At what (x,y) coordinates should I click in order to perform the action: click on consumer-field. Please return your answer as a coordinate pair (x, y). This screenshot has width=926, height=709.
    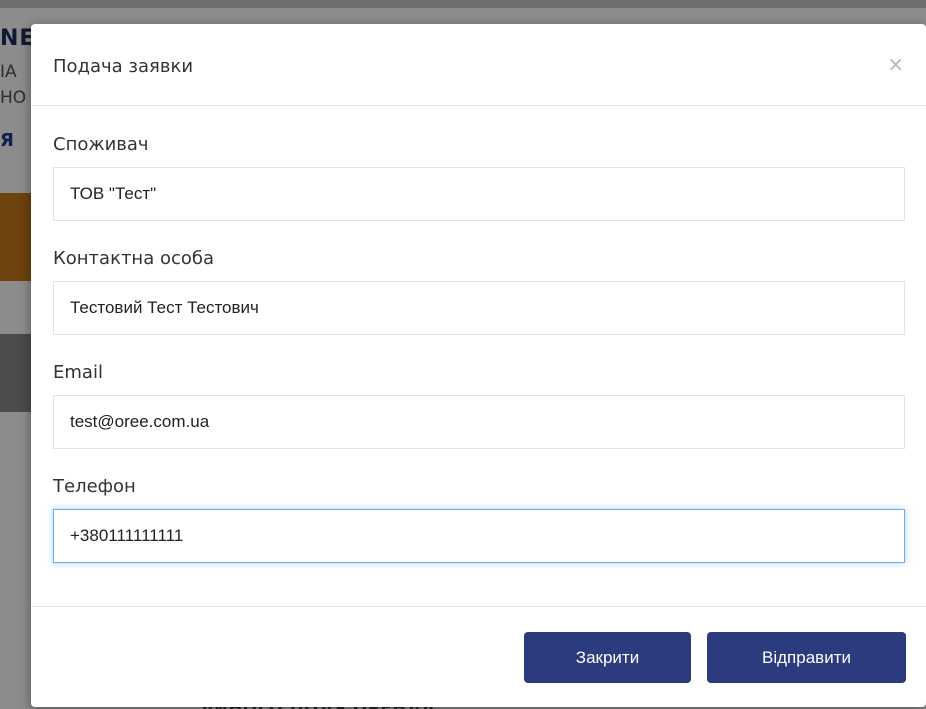
    Looking at the image, I should click on (479, 194).